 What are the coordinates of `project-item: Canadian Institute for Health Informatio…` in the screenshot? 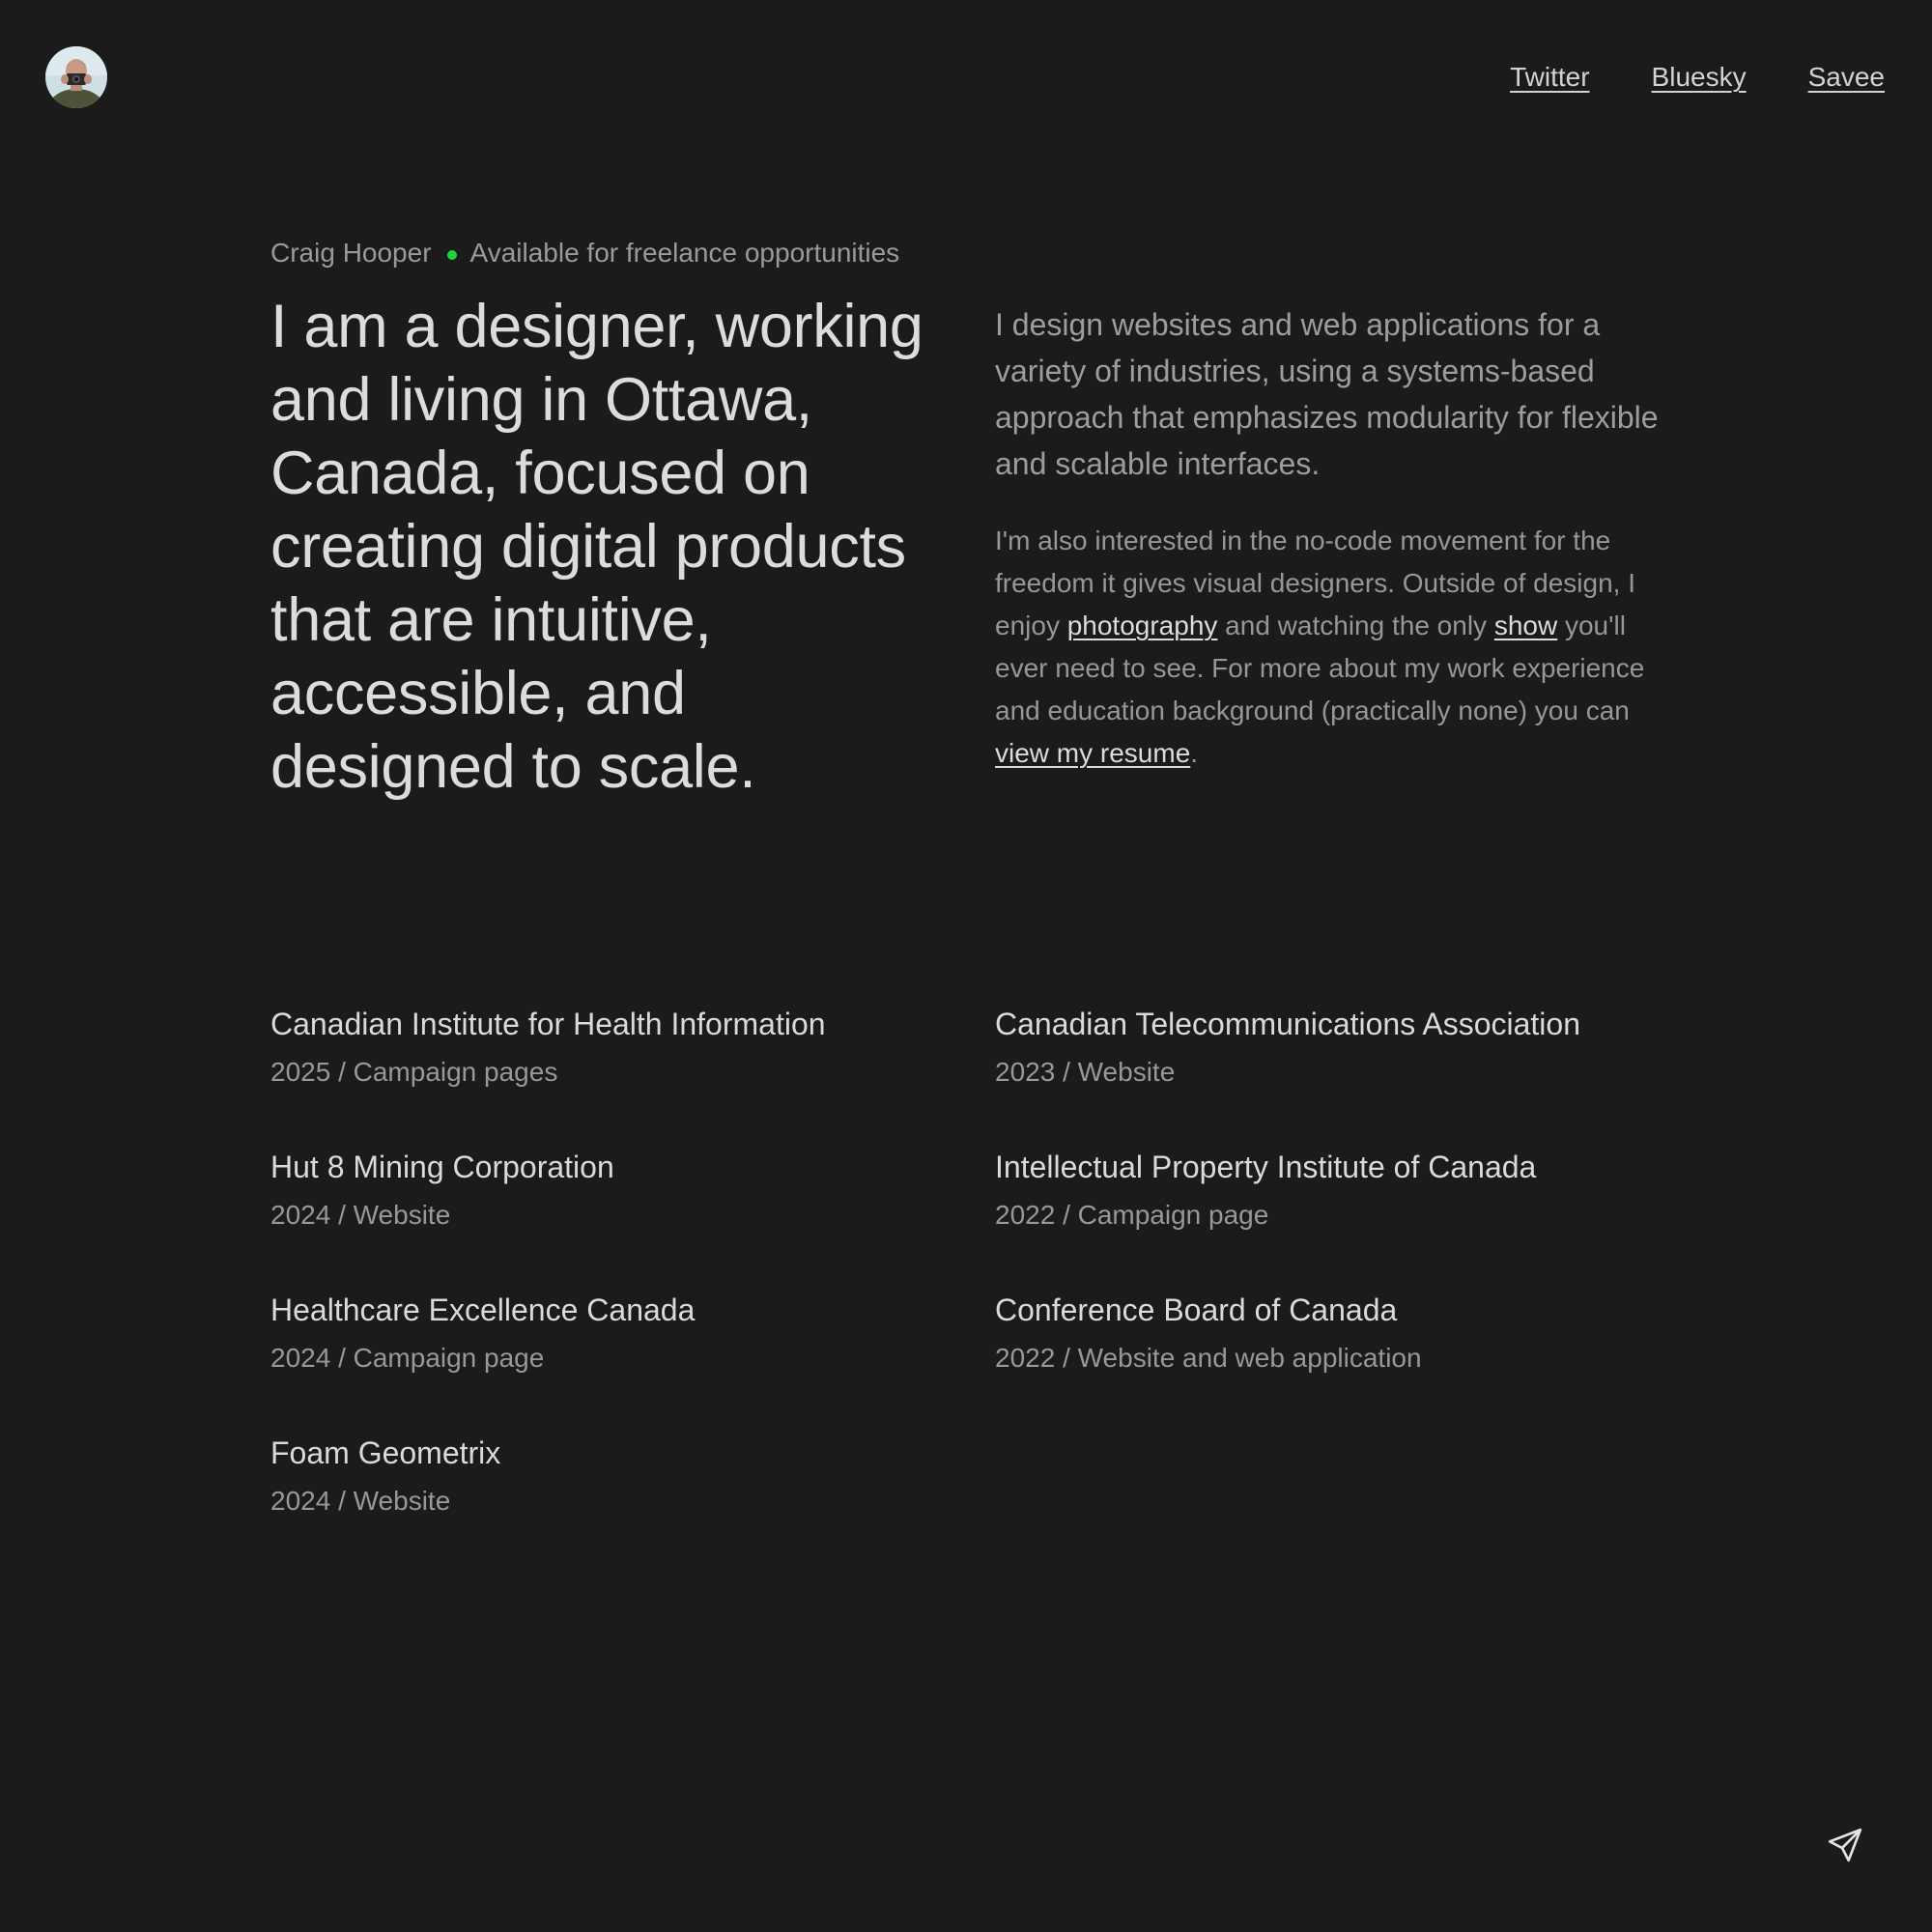 It's located at (632, 1072).